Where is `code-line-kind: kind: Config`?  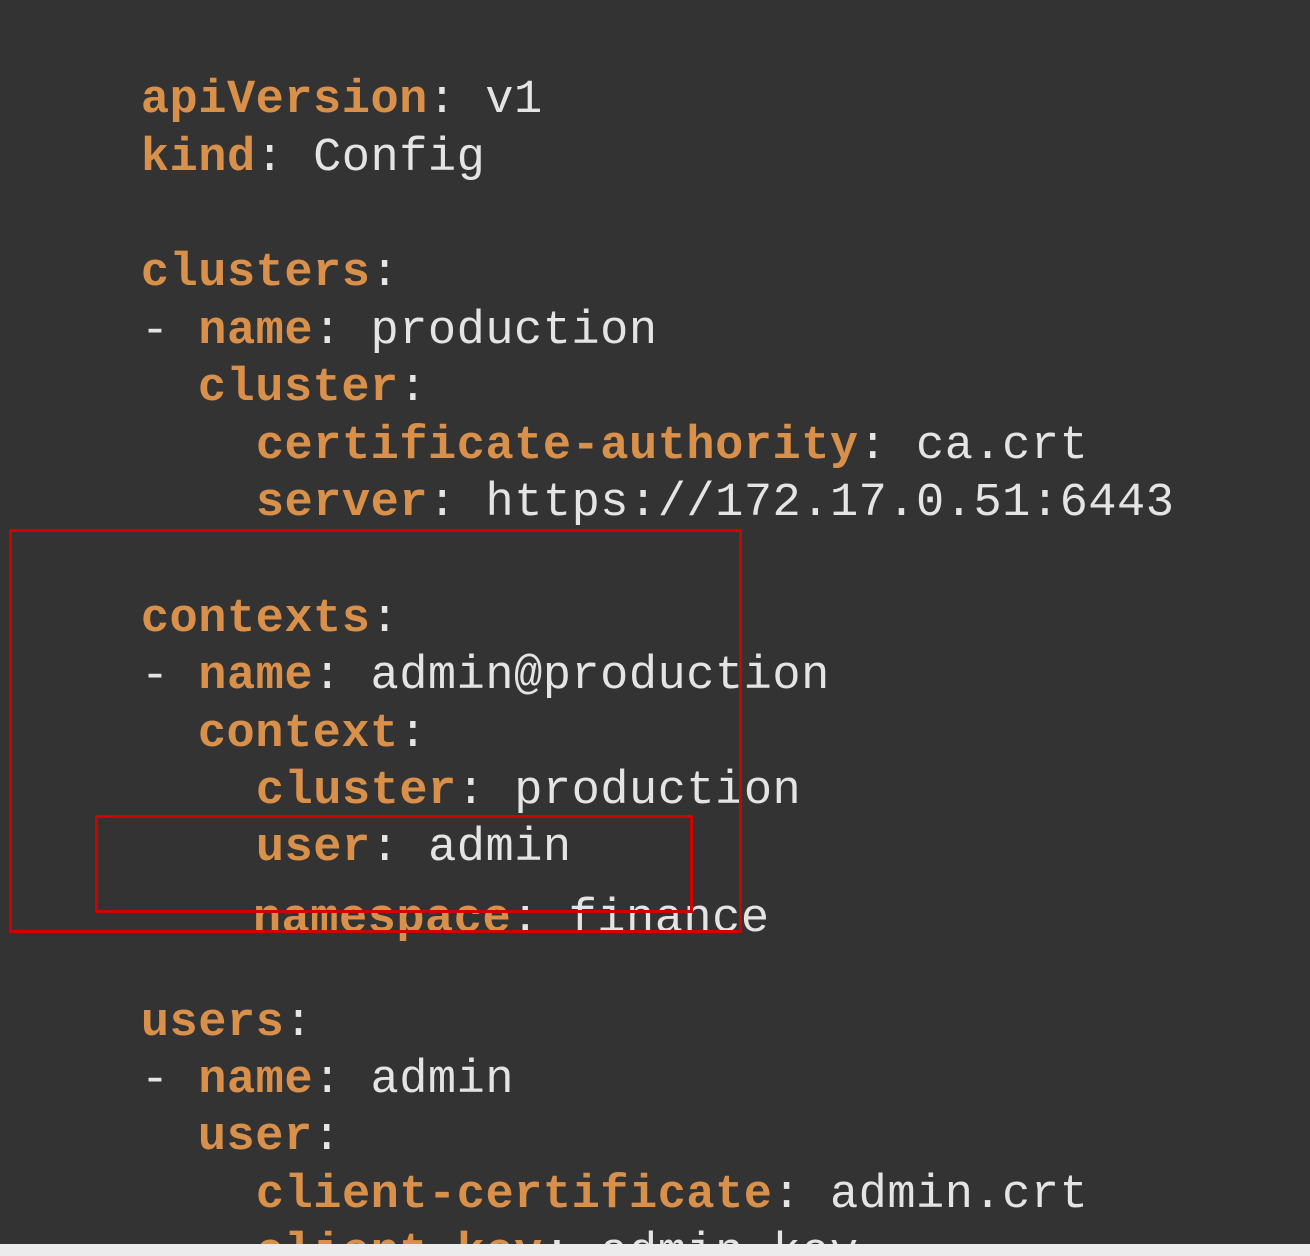 code-line-kind: kind: Config is located at coordinates (255, 128).